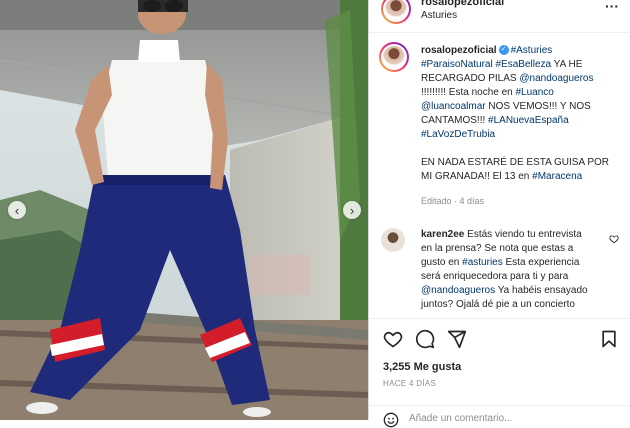 The height and width of the screenshot is (428, 630). I want to click on more-icon: ···, so click(612, 7).